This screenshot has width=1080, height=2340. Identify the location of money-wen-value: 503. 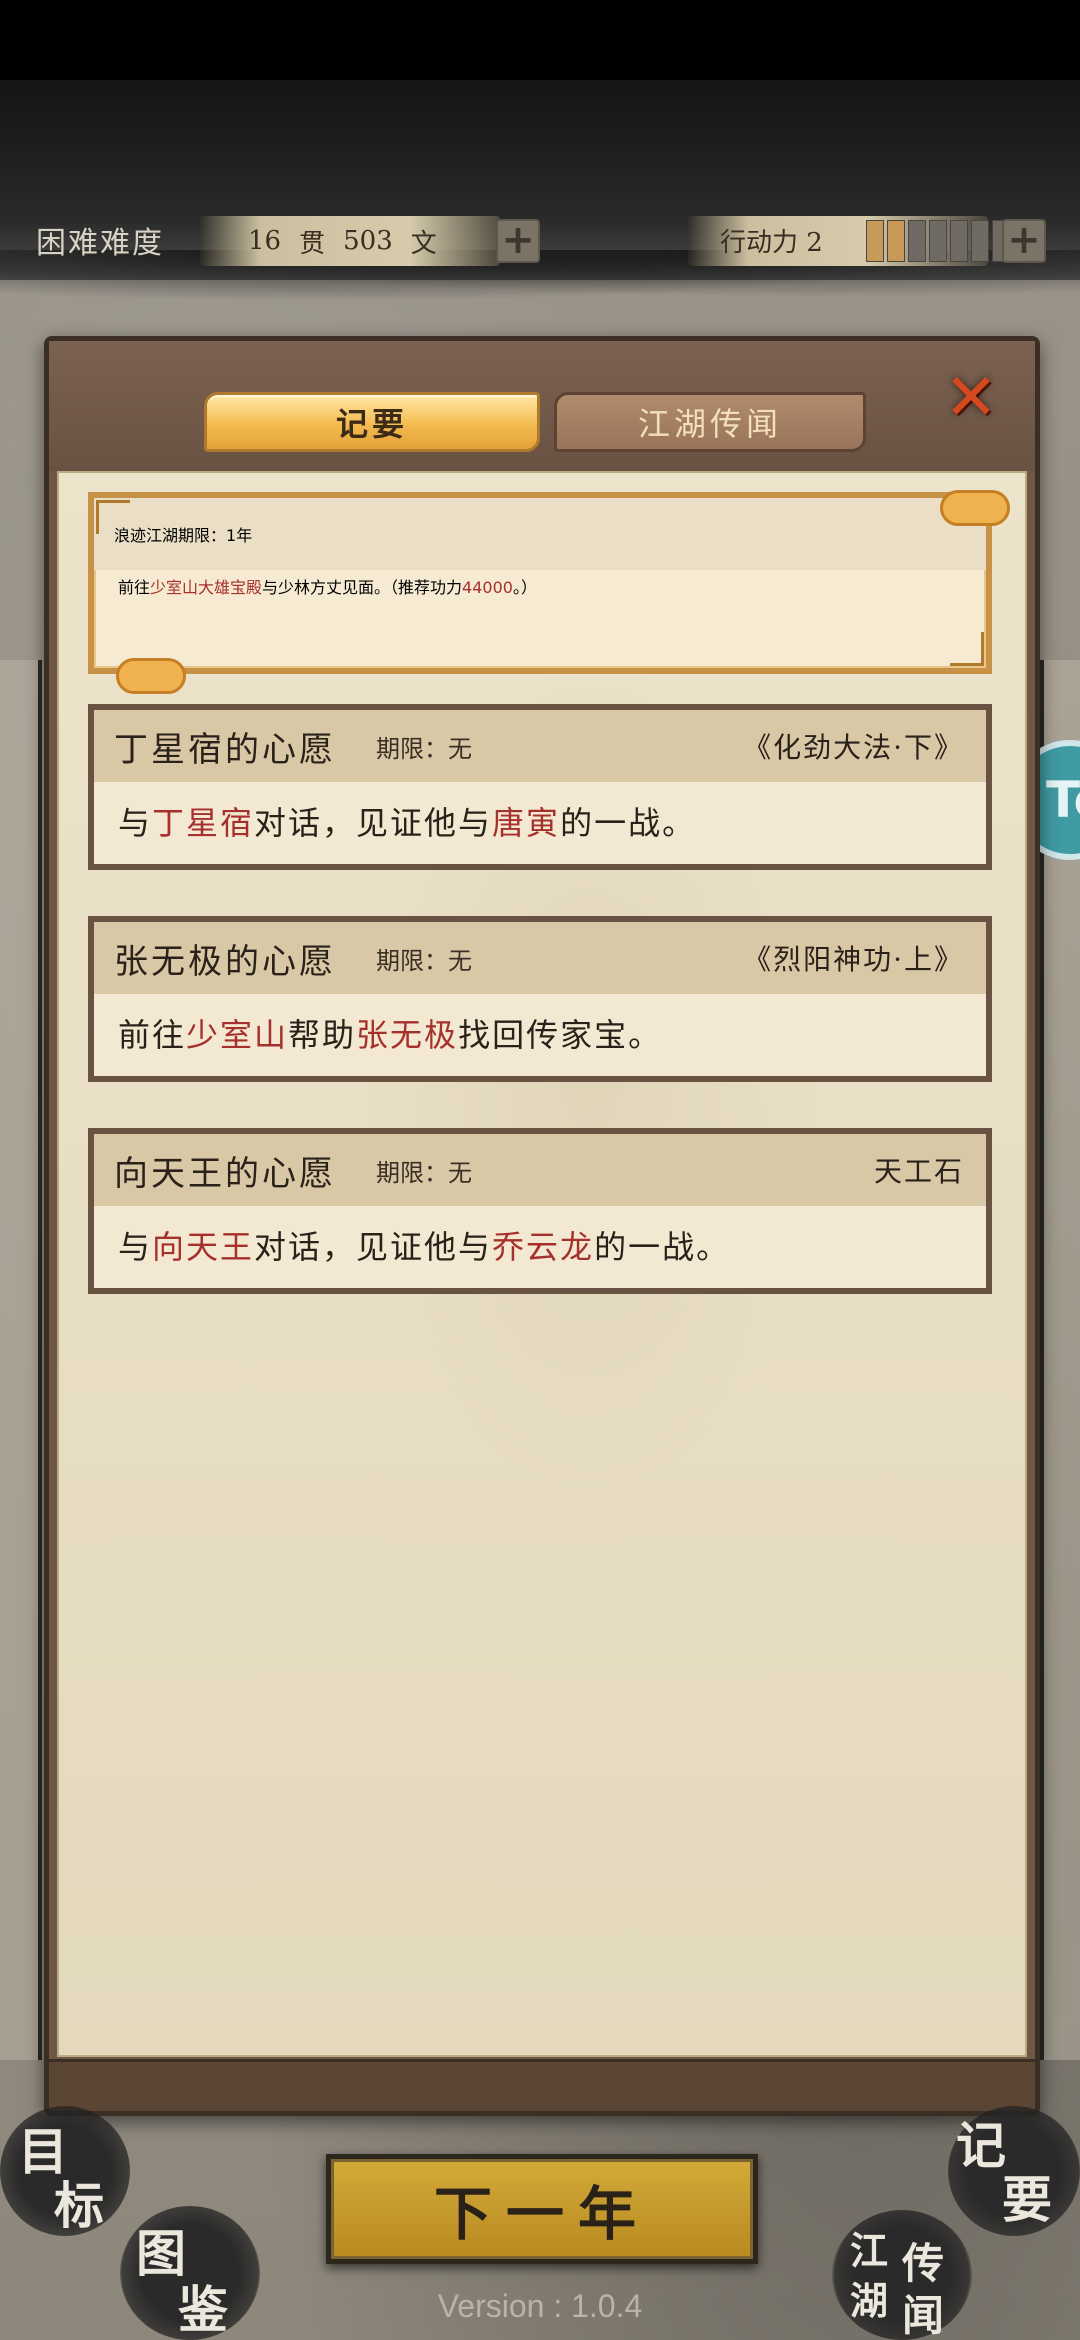
(368, 241).